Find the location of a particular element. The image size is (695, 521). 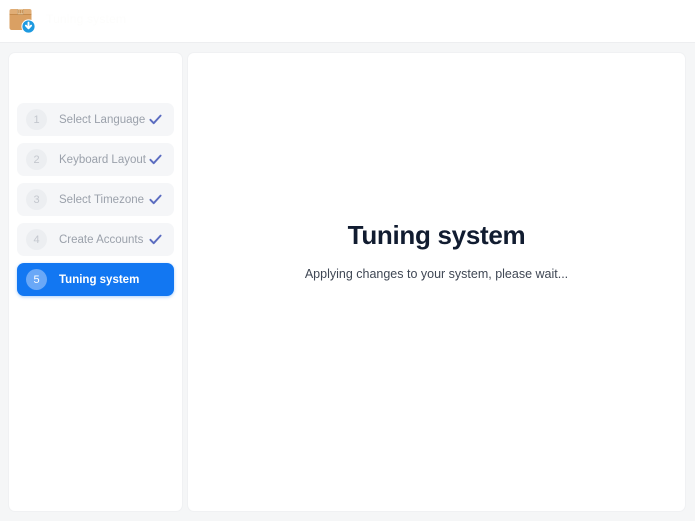

step-label: Select Timezone is located at coordinates (102, 199).